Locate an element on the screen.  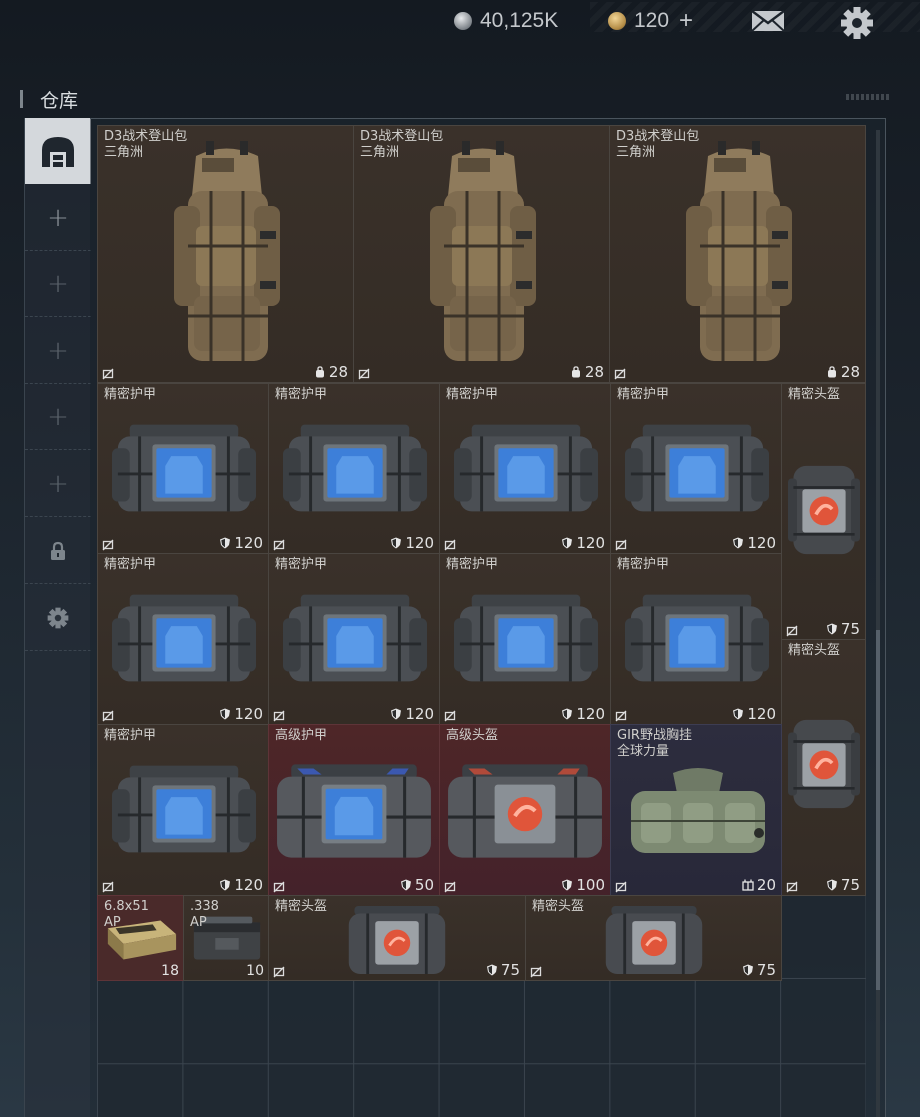
ammo-quantity: 10 is located at coordinates (255, 971).